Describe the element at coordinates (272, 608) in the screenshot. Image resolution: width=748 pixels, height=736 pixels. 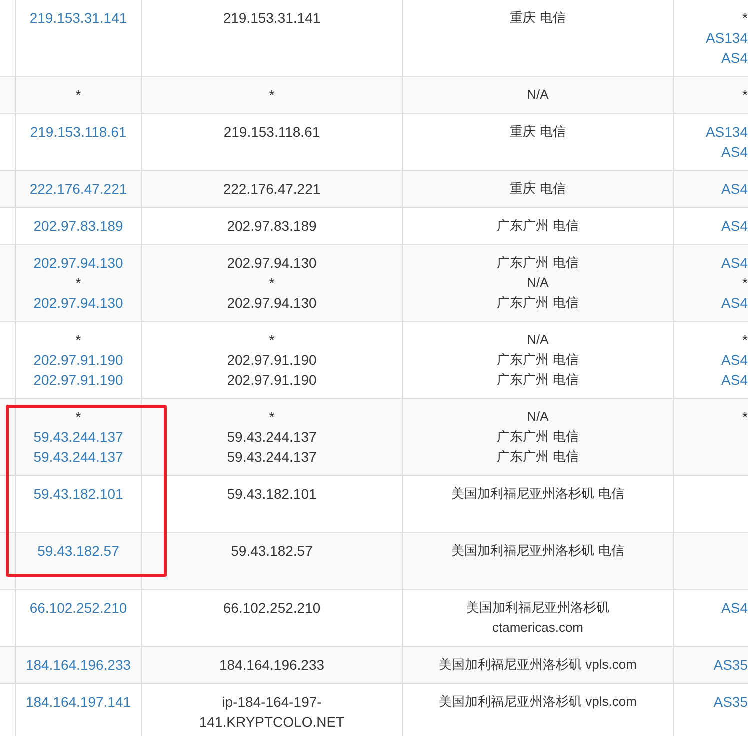
I see `cell-text: 66.102.252.210` at that location.